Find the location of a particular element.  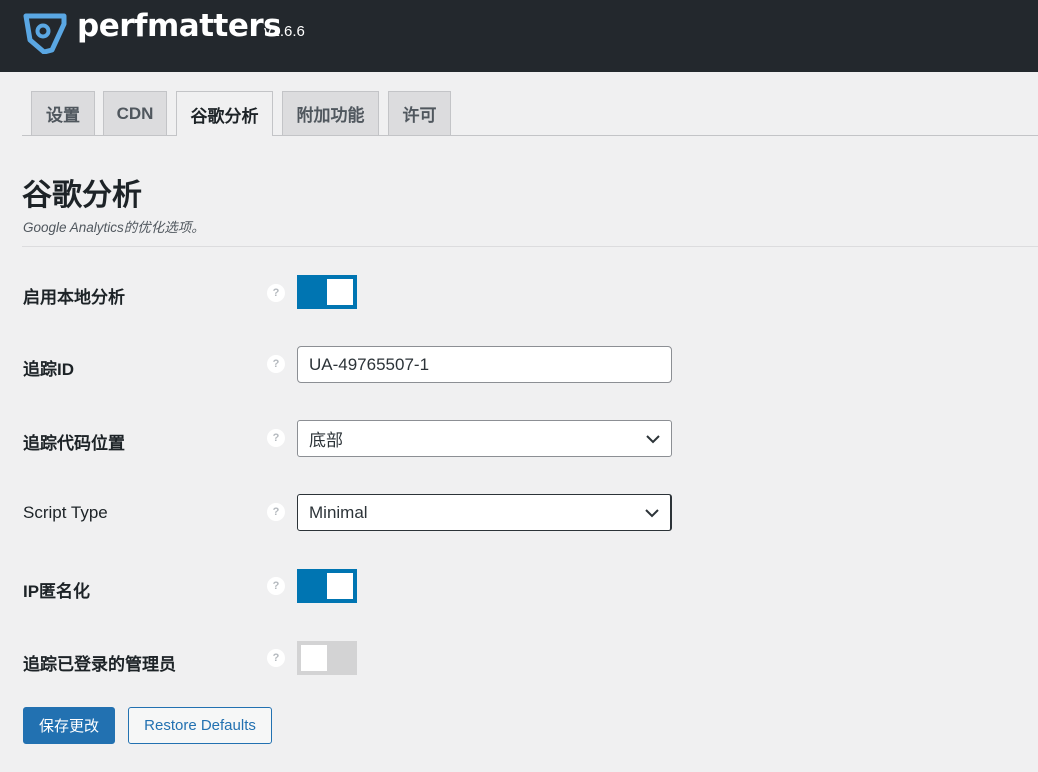

settings-tabs: 设置 CDN 谷歌分析 附加功能 许可 is located at coordinates (530, 113).